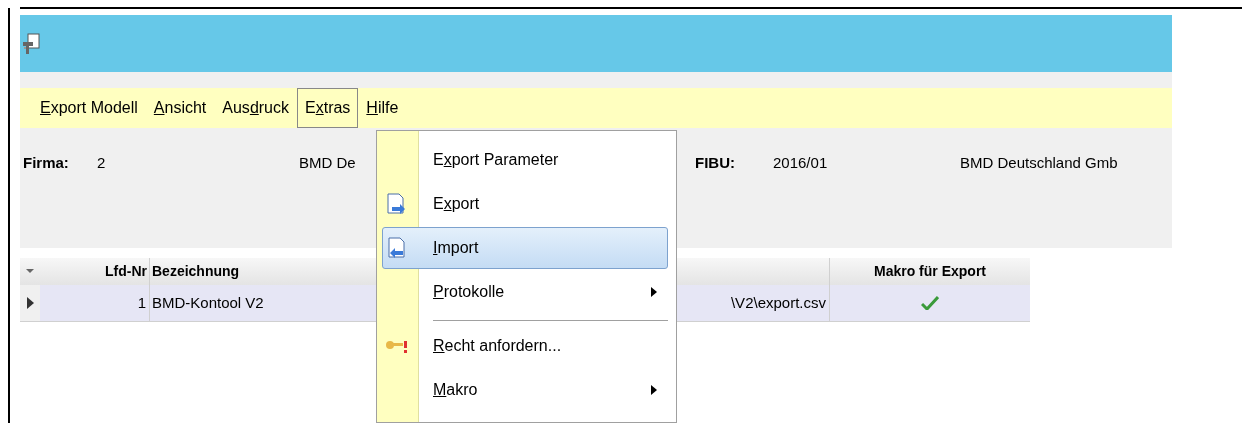 This screenshot has height=423, width=1242. Describe the element at coordinates (715, 163) in the screenshot. I see `field-label: FIBU:` at that location.